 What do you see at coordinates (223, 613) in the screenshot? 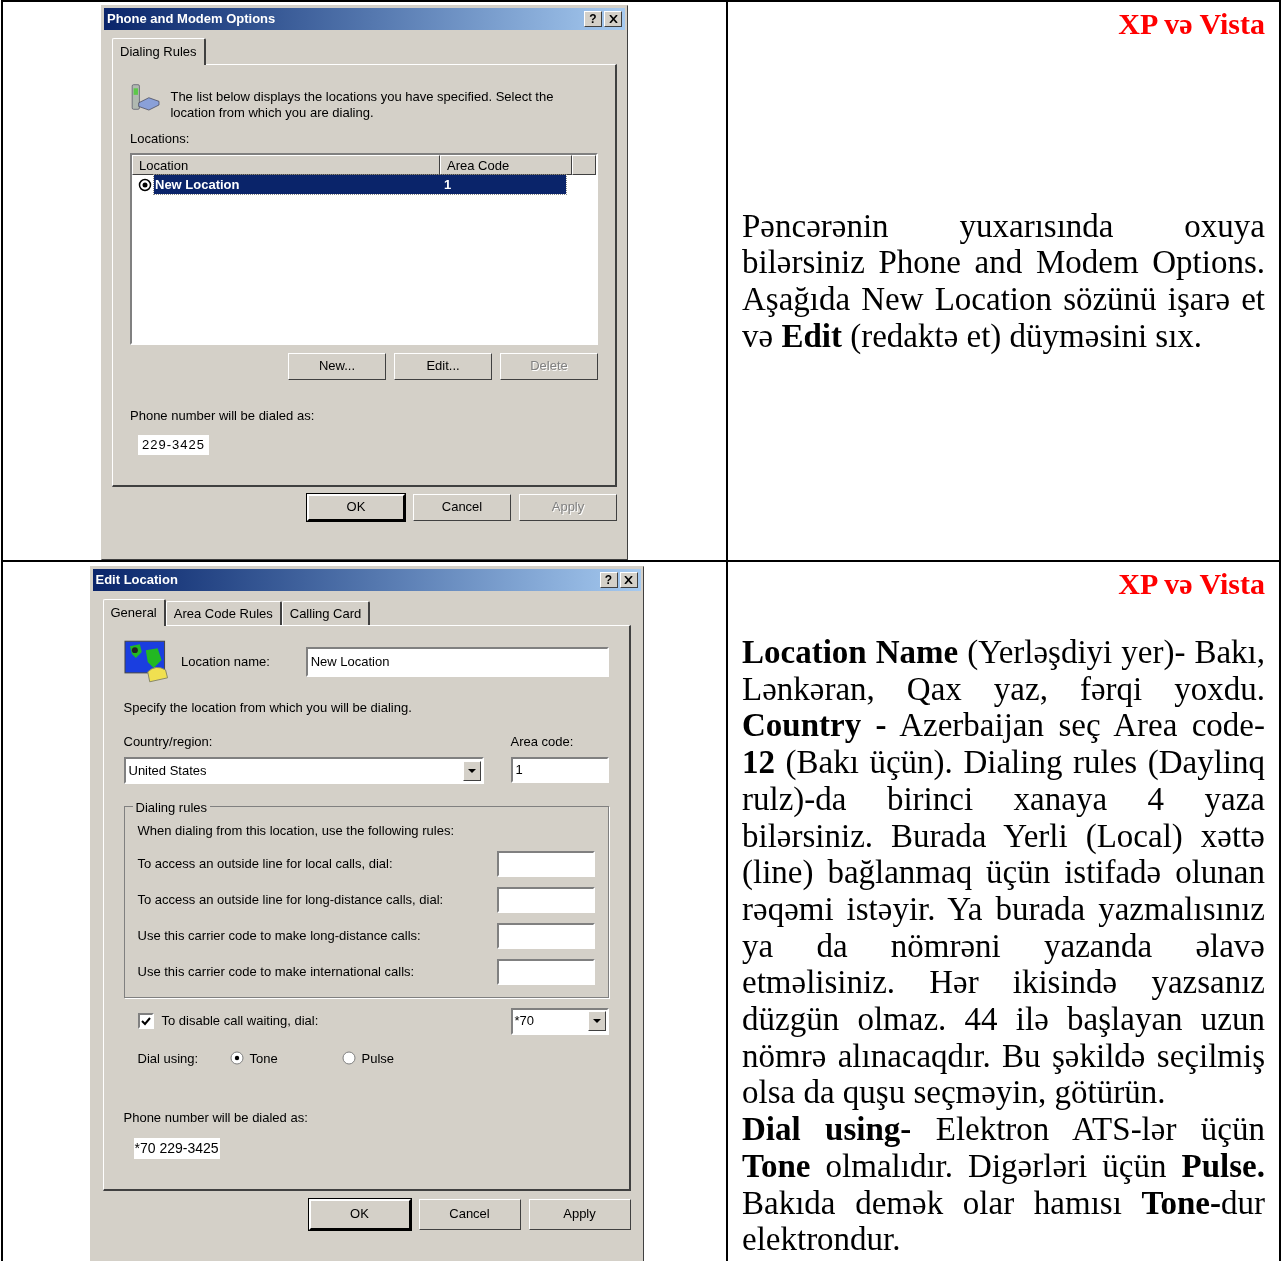
I see `tab: Area Code Rules` at bounding box center [223, 613].